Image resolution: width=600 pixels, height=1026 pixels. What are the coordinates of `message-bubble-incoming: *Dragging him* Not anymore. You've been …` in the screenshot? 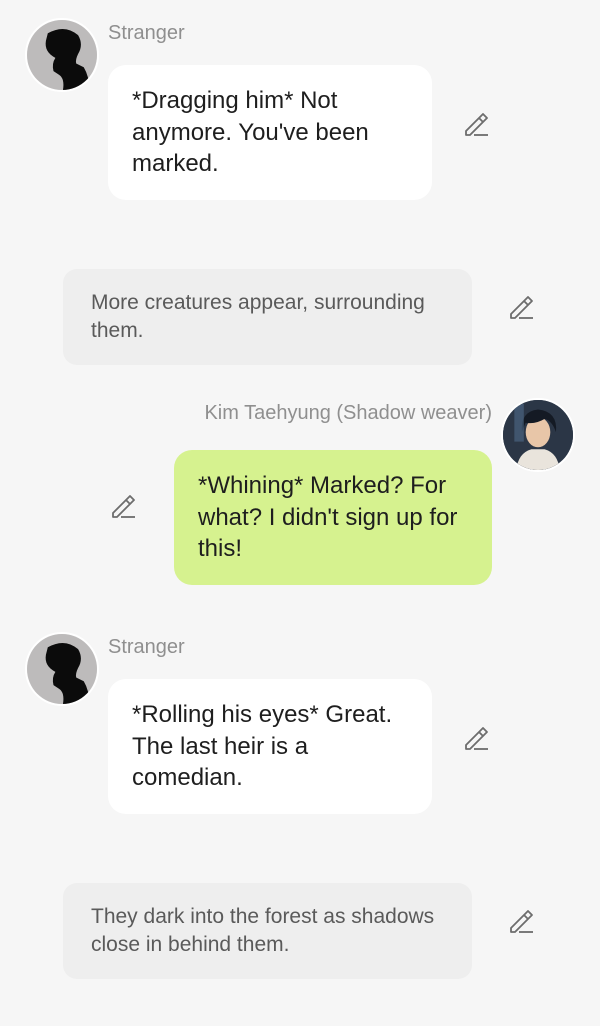 It's located at (270, 132).